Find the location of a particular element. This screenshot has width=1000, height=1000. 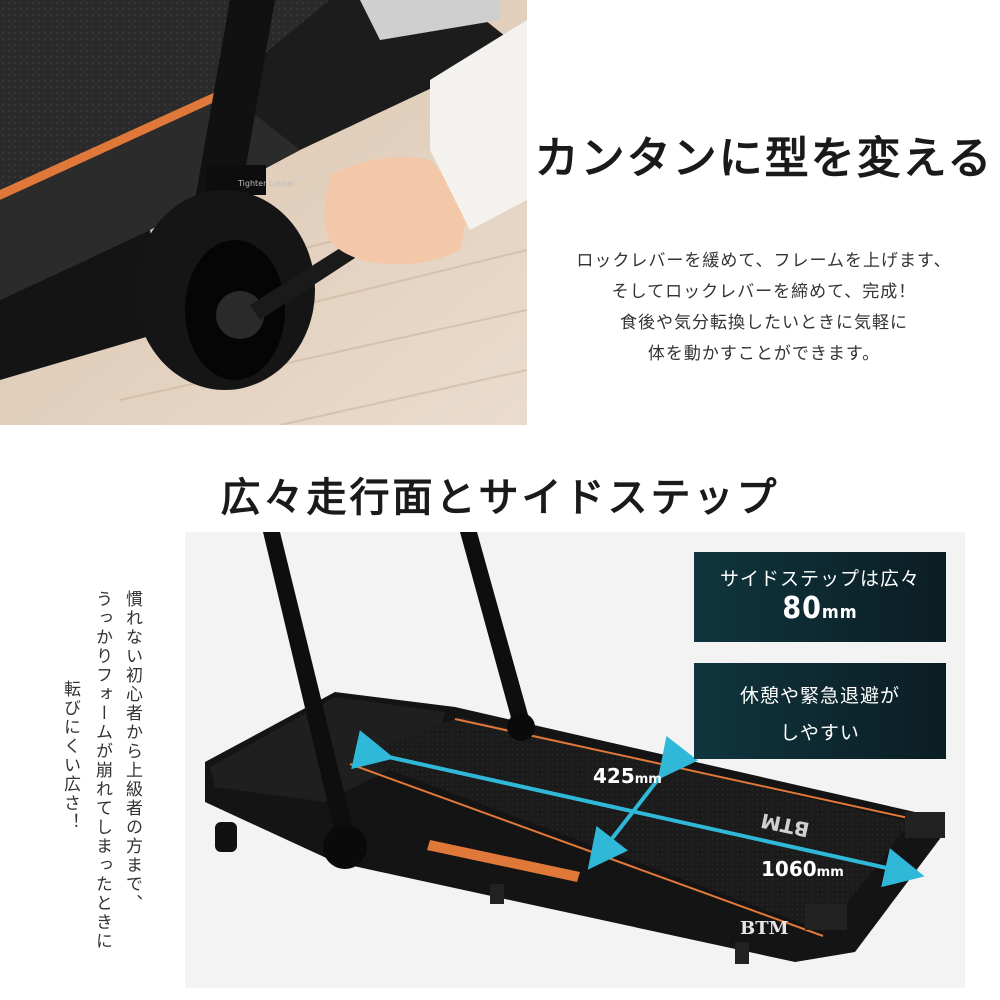

length-dimension: 1060mm is located at coordinates (802, 869).